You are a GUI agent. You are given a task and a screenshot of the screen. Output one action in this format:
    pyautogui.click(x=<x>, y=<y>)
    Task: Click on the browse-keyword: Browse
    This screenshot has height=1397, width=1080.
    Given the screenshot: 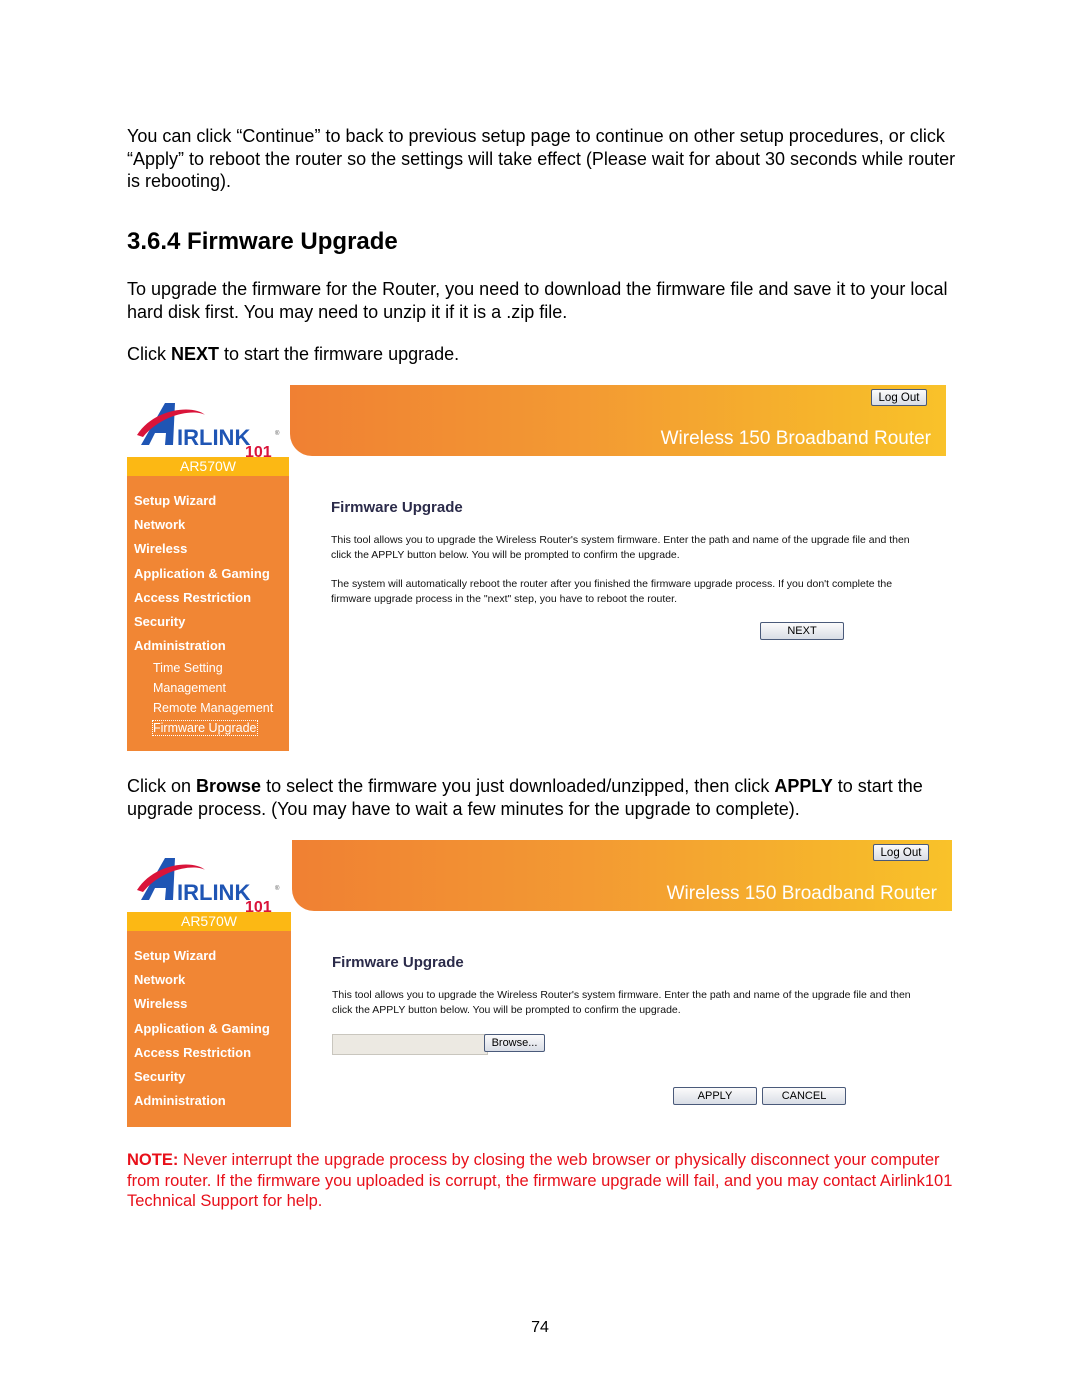 What is the action you would take?
    pyautogui.click(x=229, y=786)
    